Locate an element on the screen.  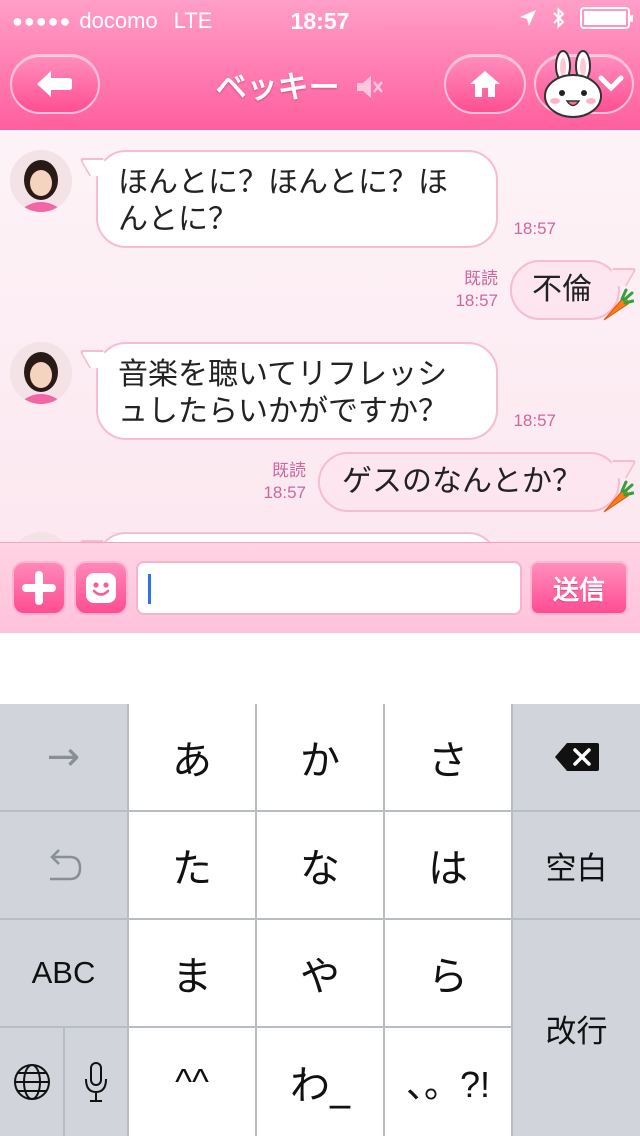
app-header: ●●●●● docomo LTE 18:57 ベッキー is located at coordinates (320, 65).